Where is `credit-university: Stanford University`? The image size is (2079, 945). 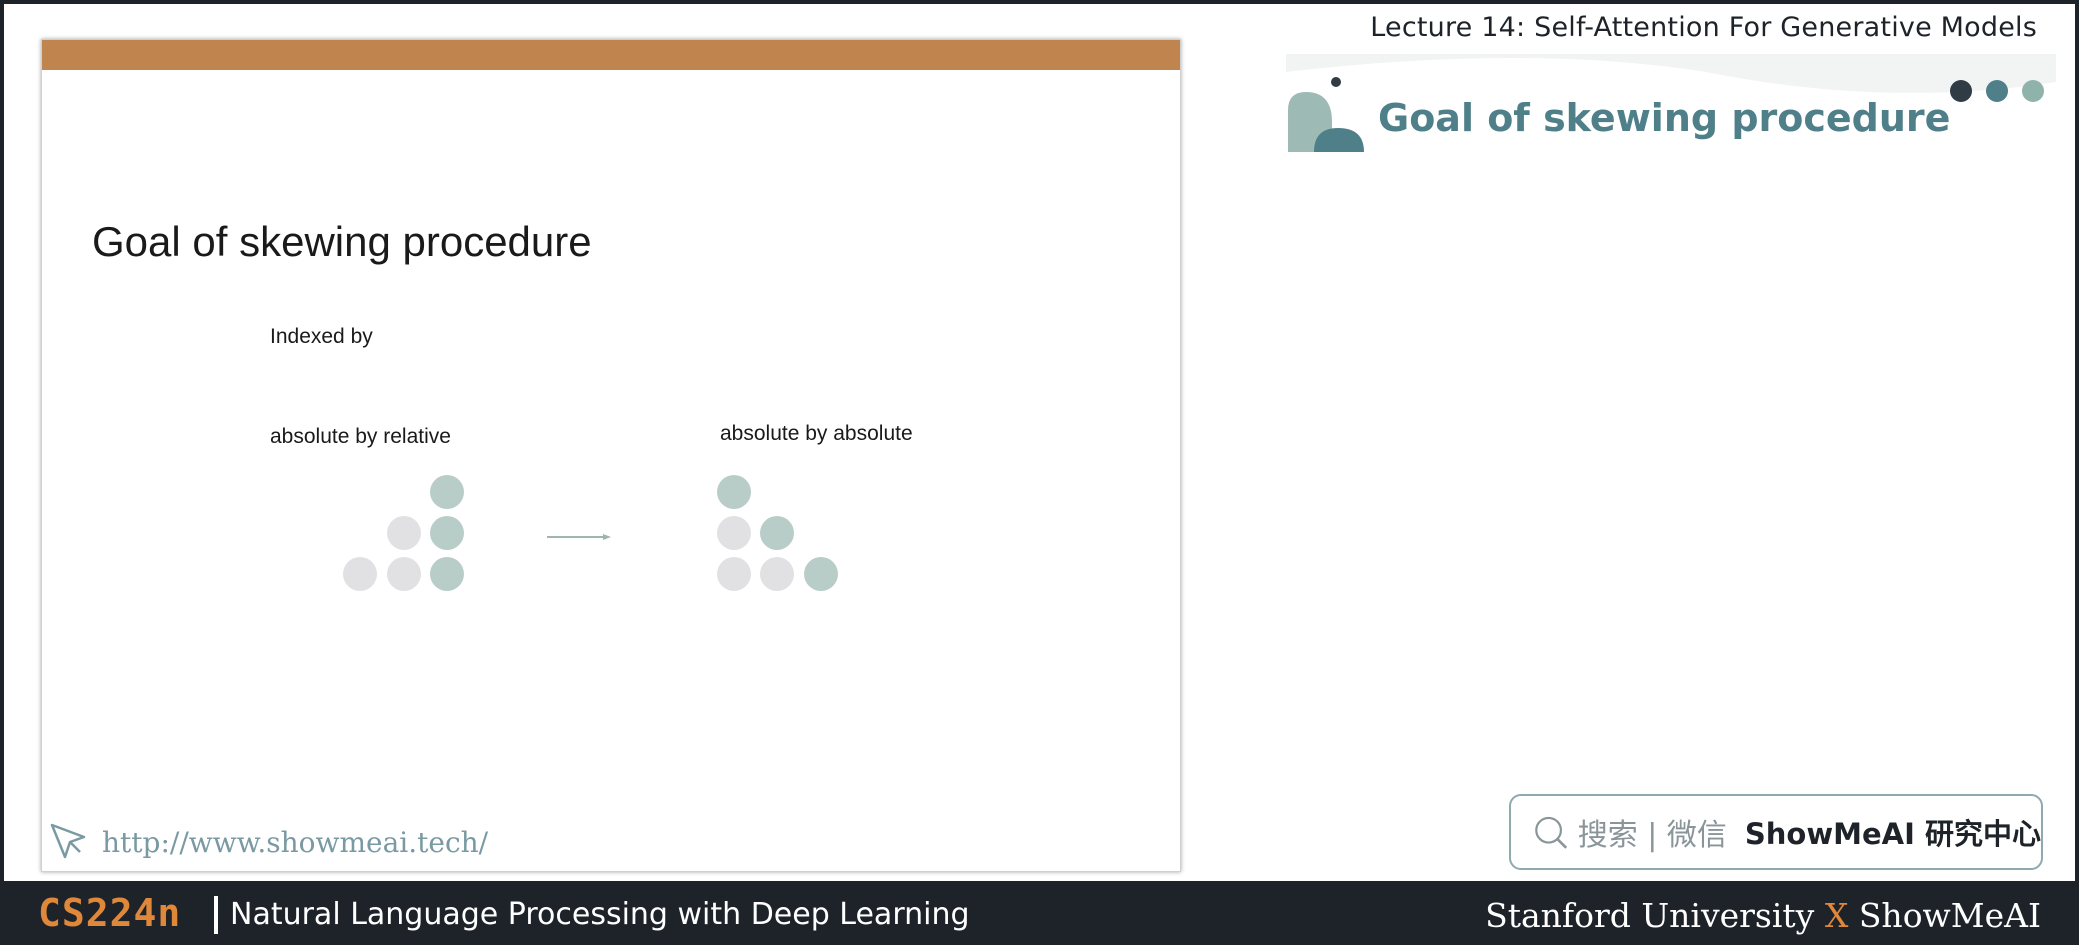 credit-university: Stanford University is located at coordinates (1650, 915).